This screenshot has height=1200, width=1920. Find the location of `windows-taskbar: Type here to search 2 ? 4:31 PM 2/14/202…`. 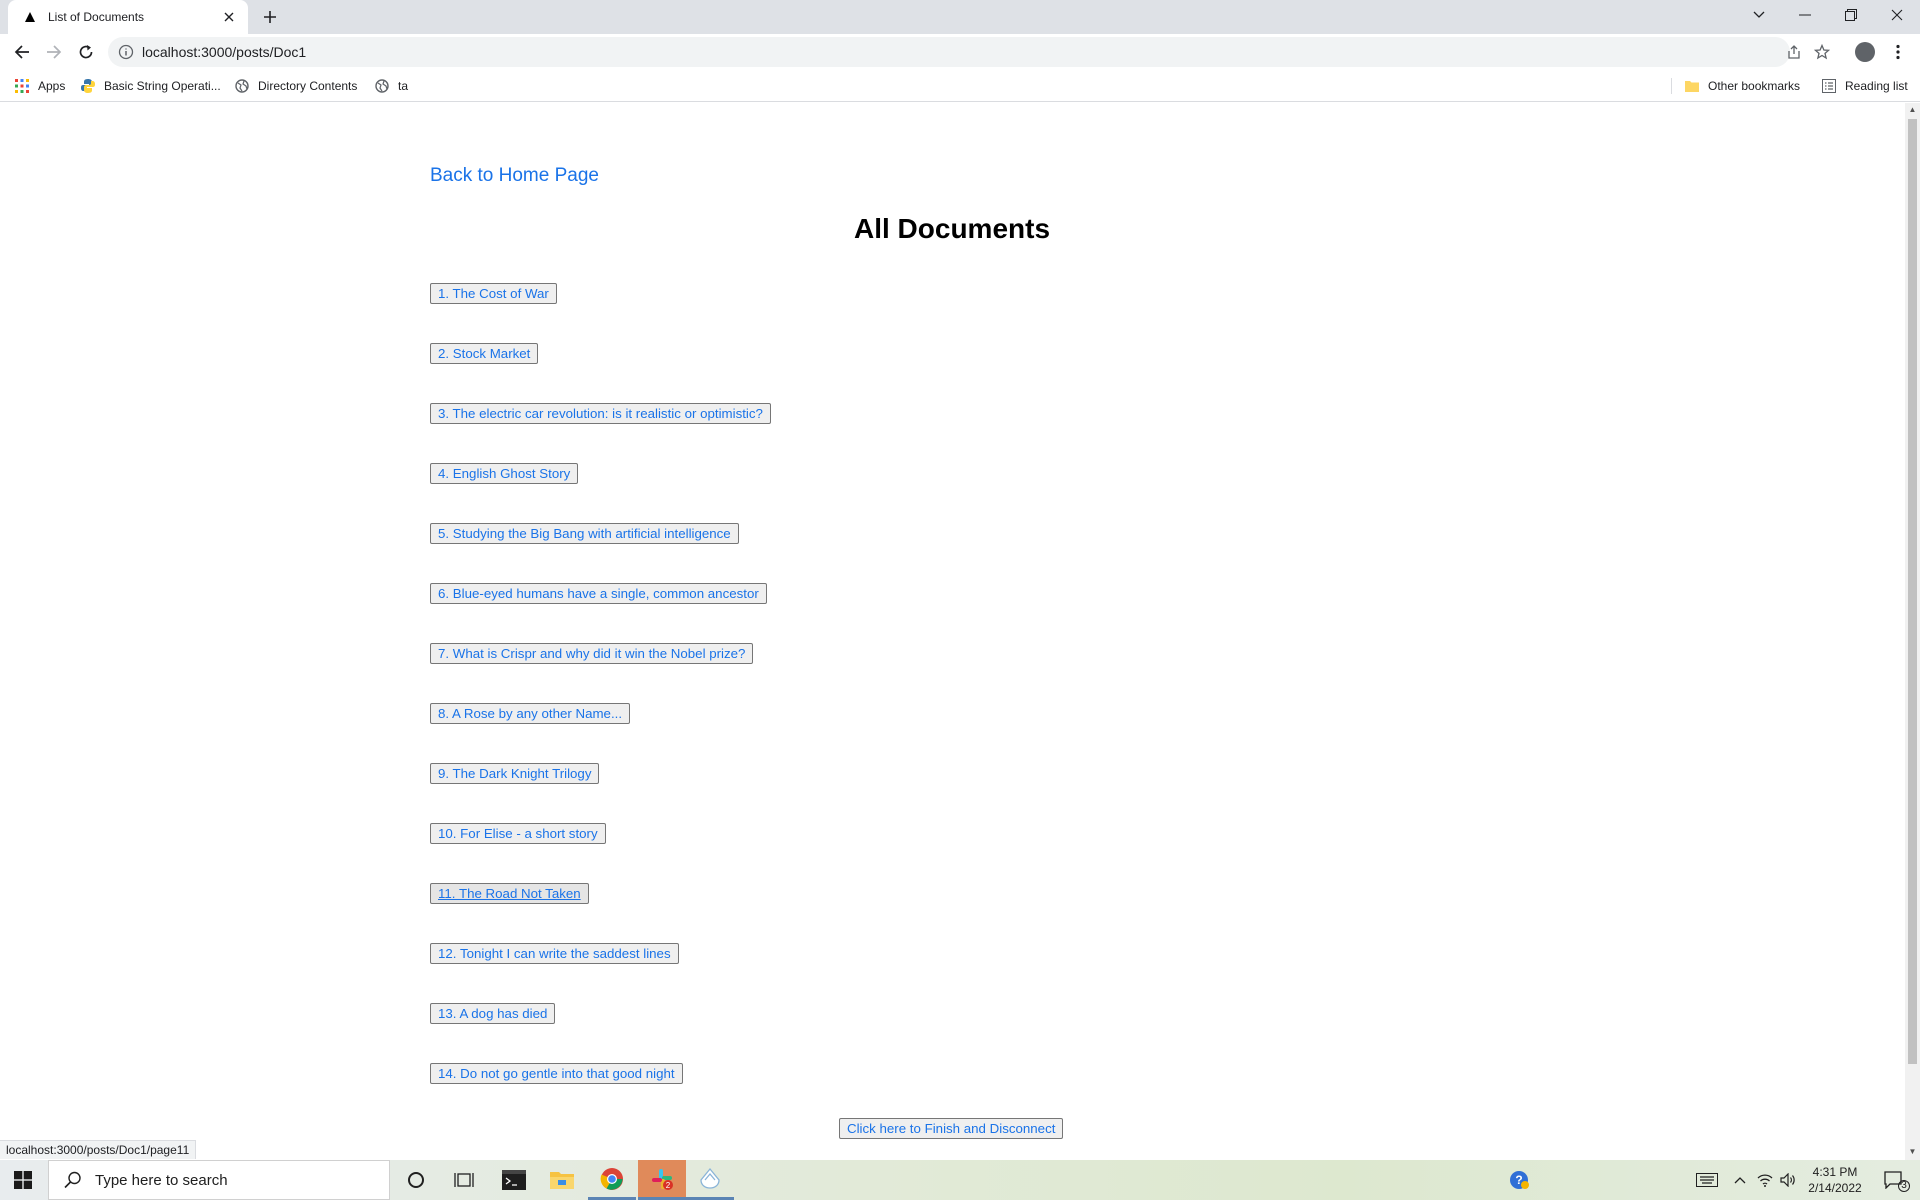

windows-taskbar: Type here to search 2 ? 4:31 PM 2/14/202… is located at coordinates (960, 1180).